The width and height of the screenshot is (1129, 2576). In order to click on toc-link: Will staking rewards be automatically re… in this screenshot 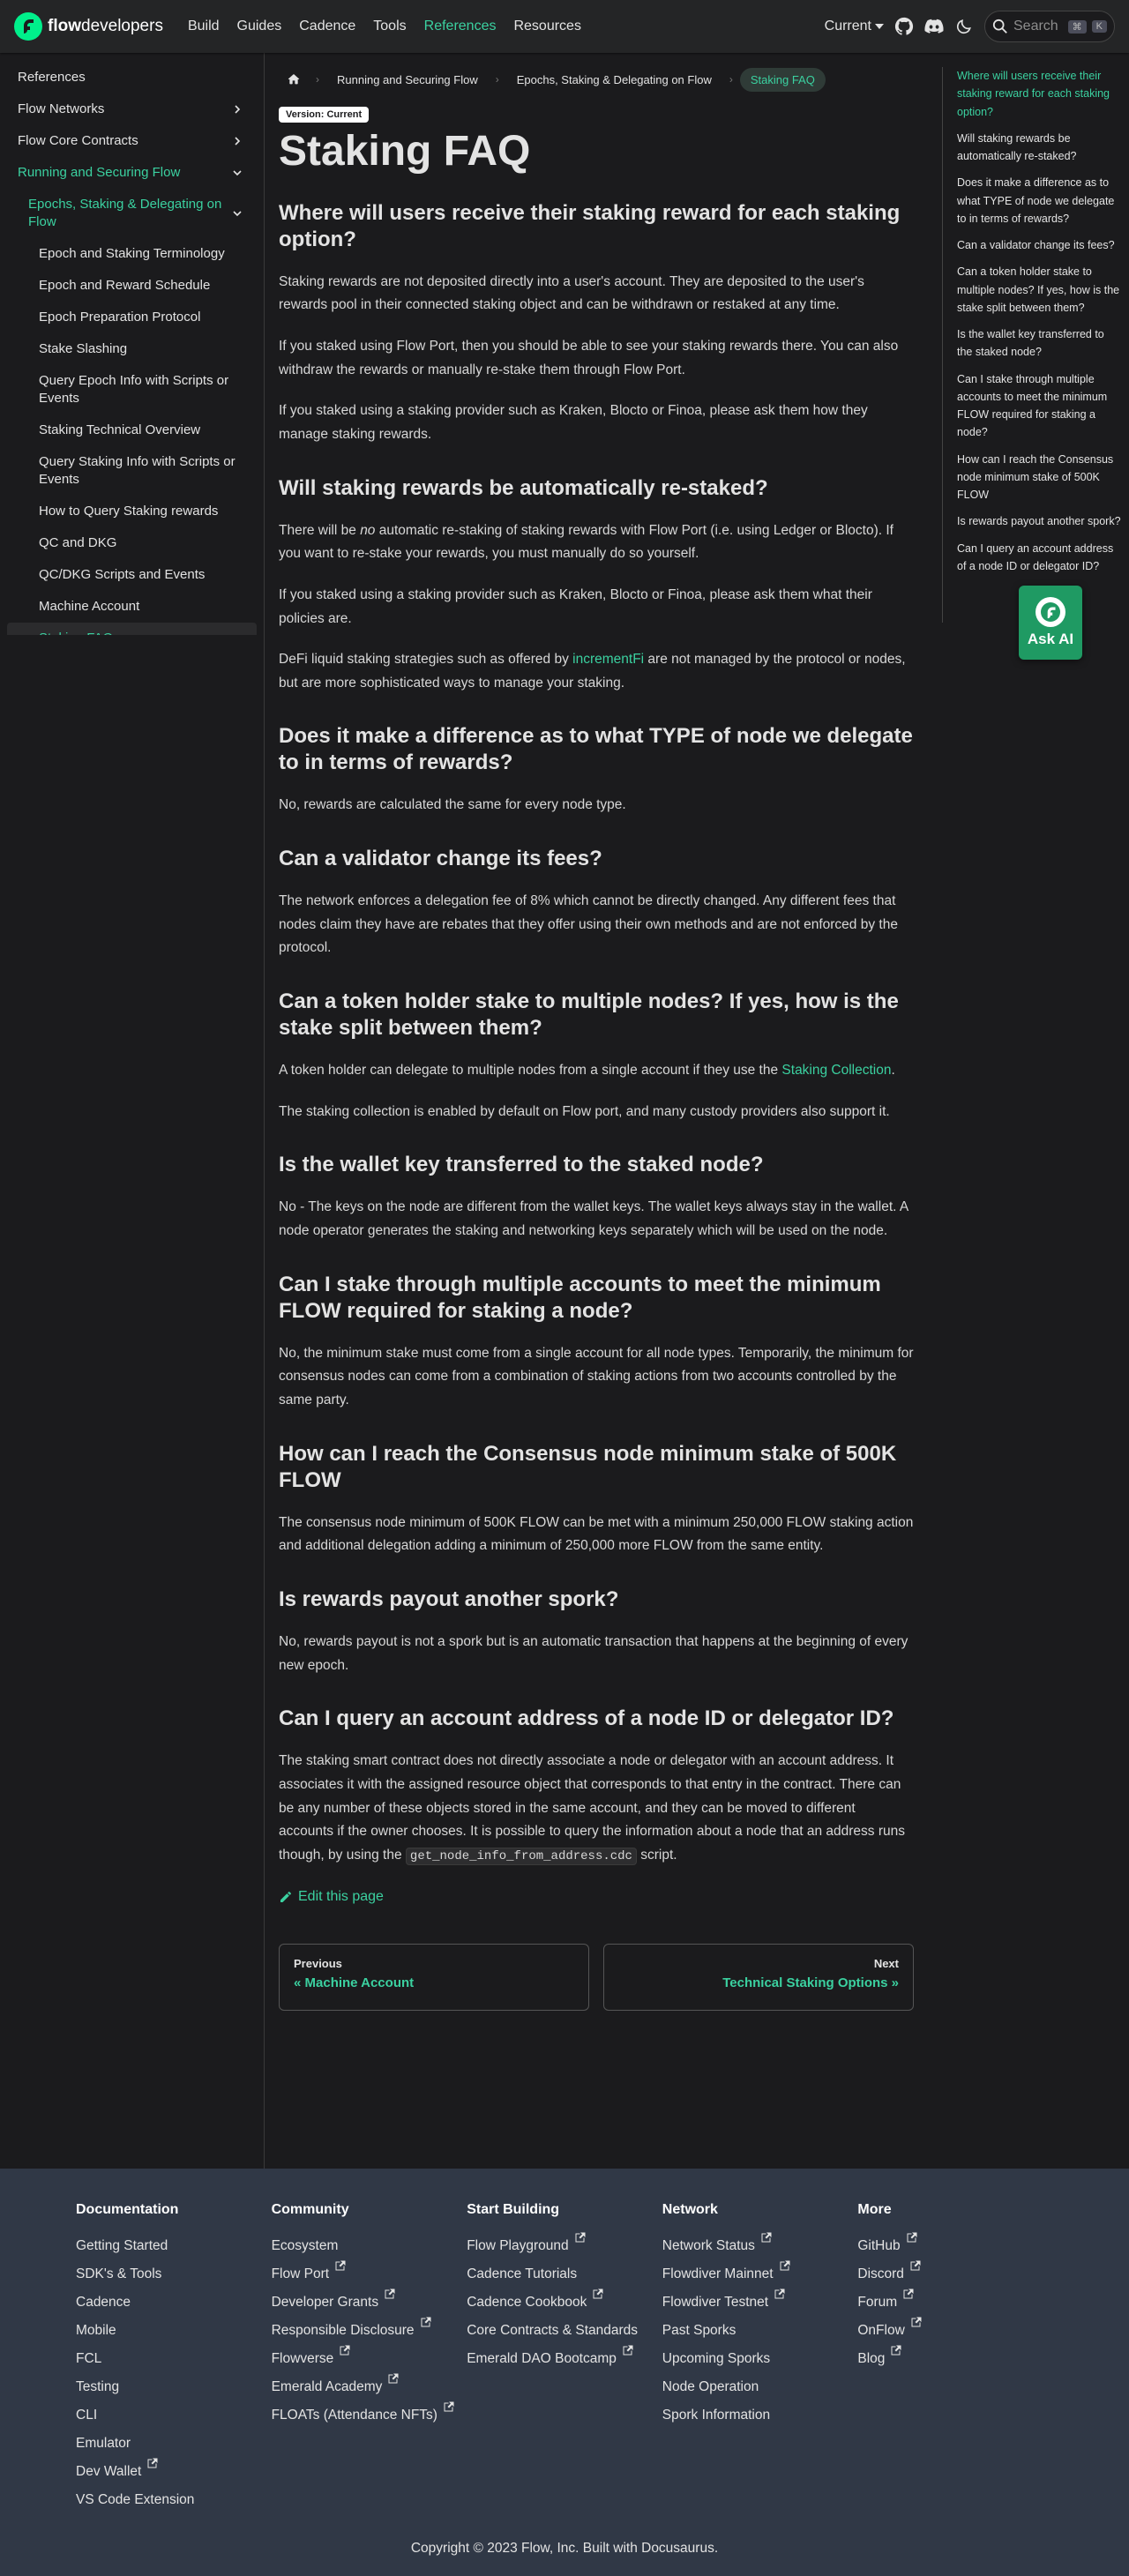, I will do `click(1039, 148)`.